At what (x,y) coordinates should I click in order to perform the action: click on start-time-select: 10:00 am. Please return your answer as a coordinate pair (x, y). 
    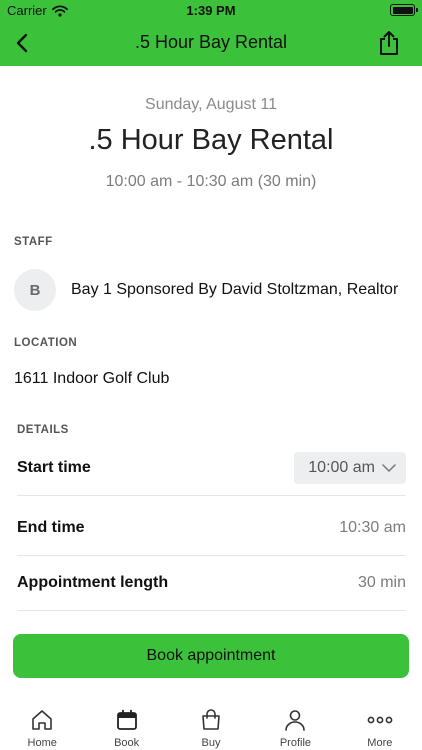
    Looking at the image, I should click on (350, 468).